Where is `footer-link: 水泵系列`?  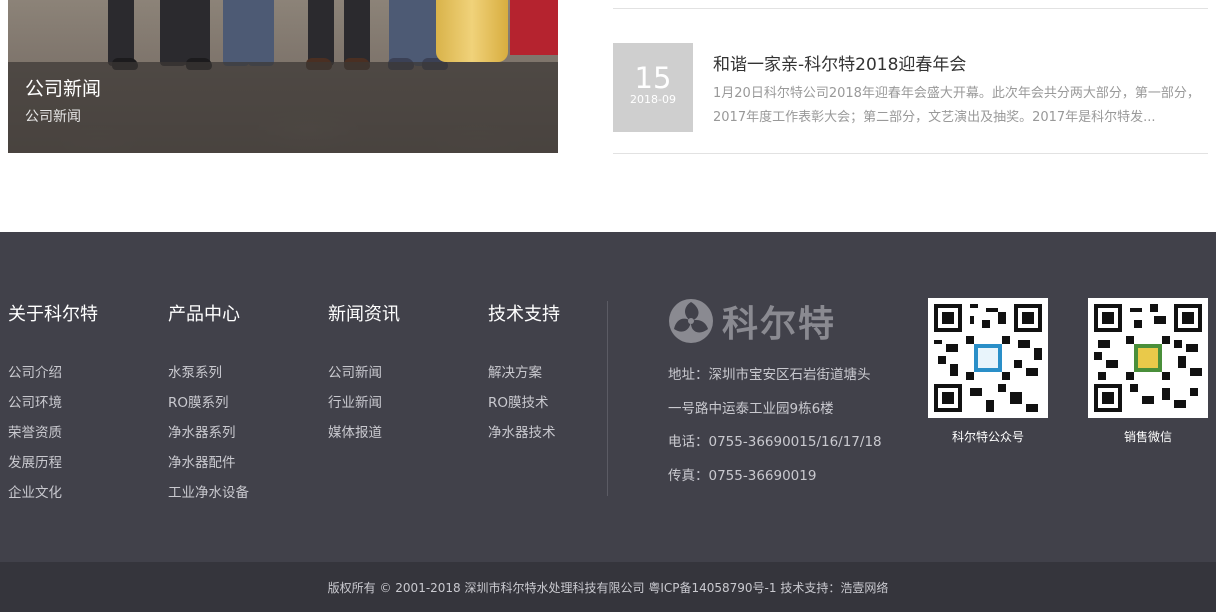 footer-link: 水泵系列 is located at coordinates (195, 371).